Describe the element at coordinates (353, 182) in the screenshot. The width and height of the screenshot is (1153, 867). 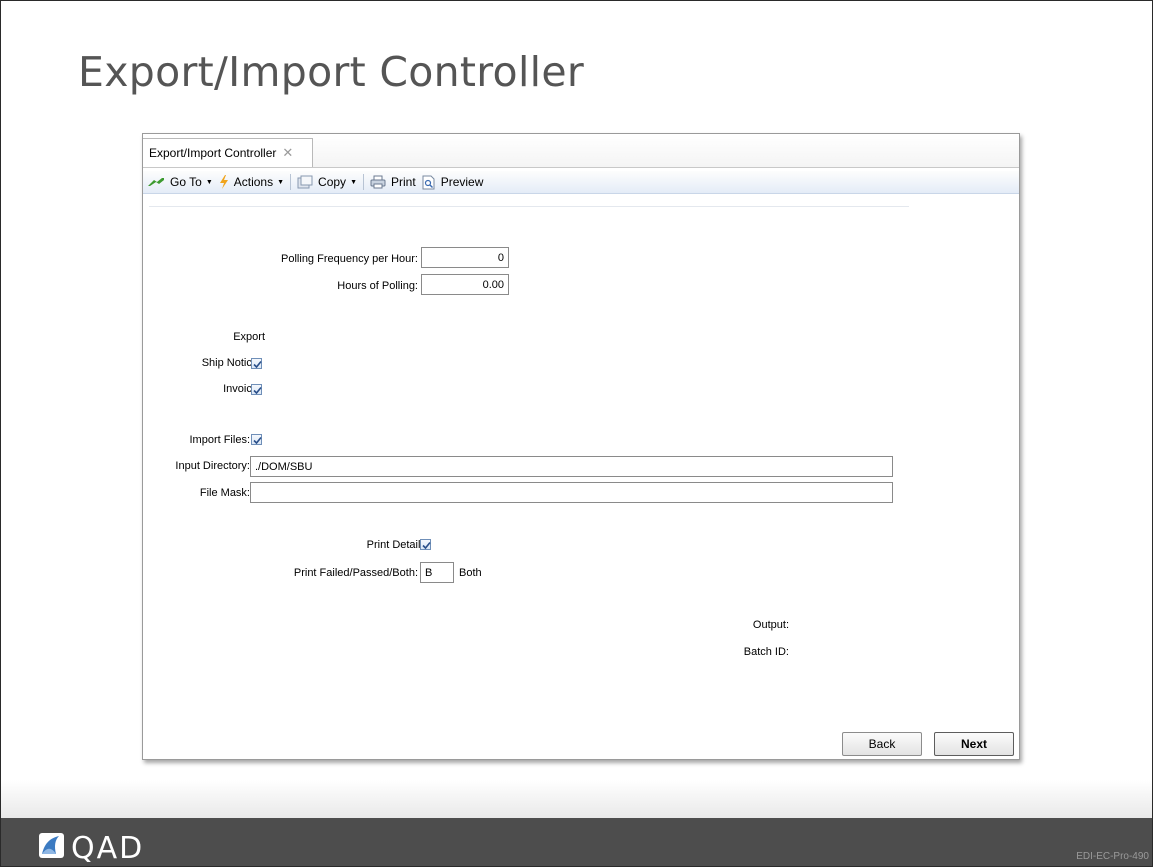
I see `copy-dropdown-arrow-icon: ▼` at that location.